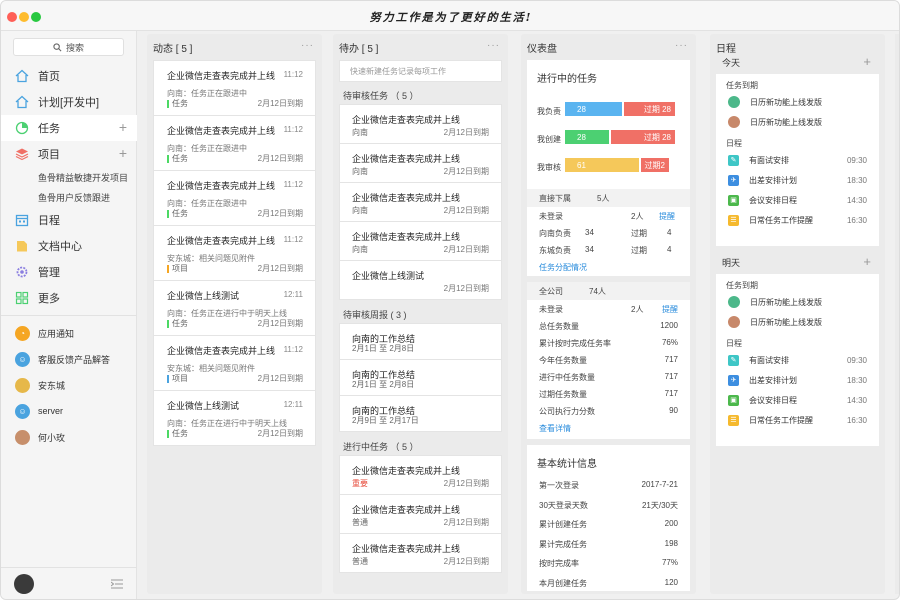  What do you see at coordinates (781, 420) in the screenshot?
I see `item-label: 日常任务工作提醒` at bounding box center [781, 420].